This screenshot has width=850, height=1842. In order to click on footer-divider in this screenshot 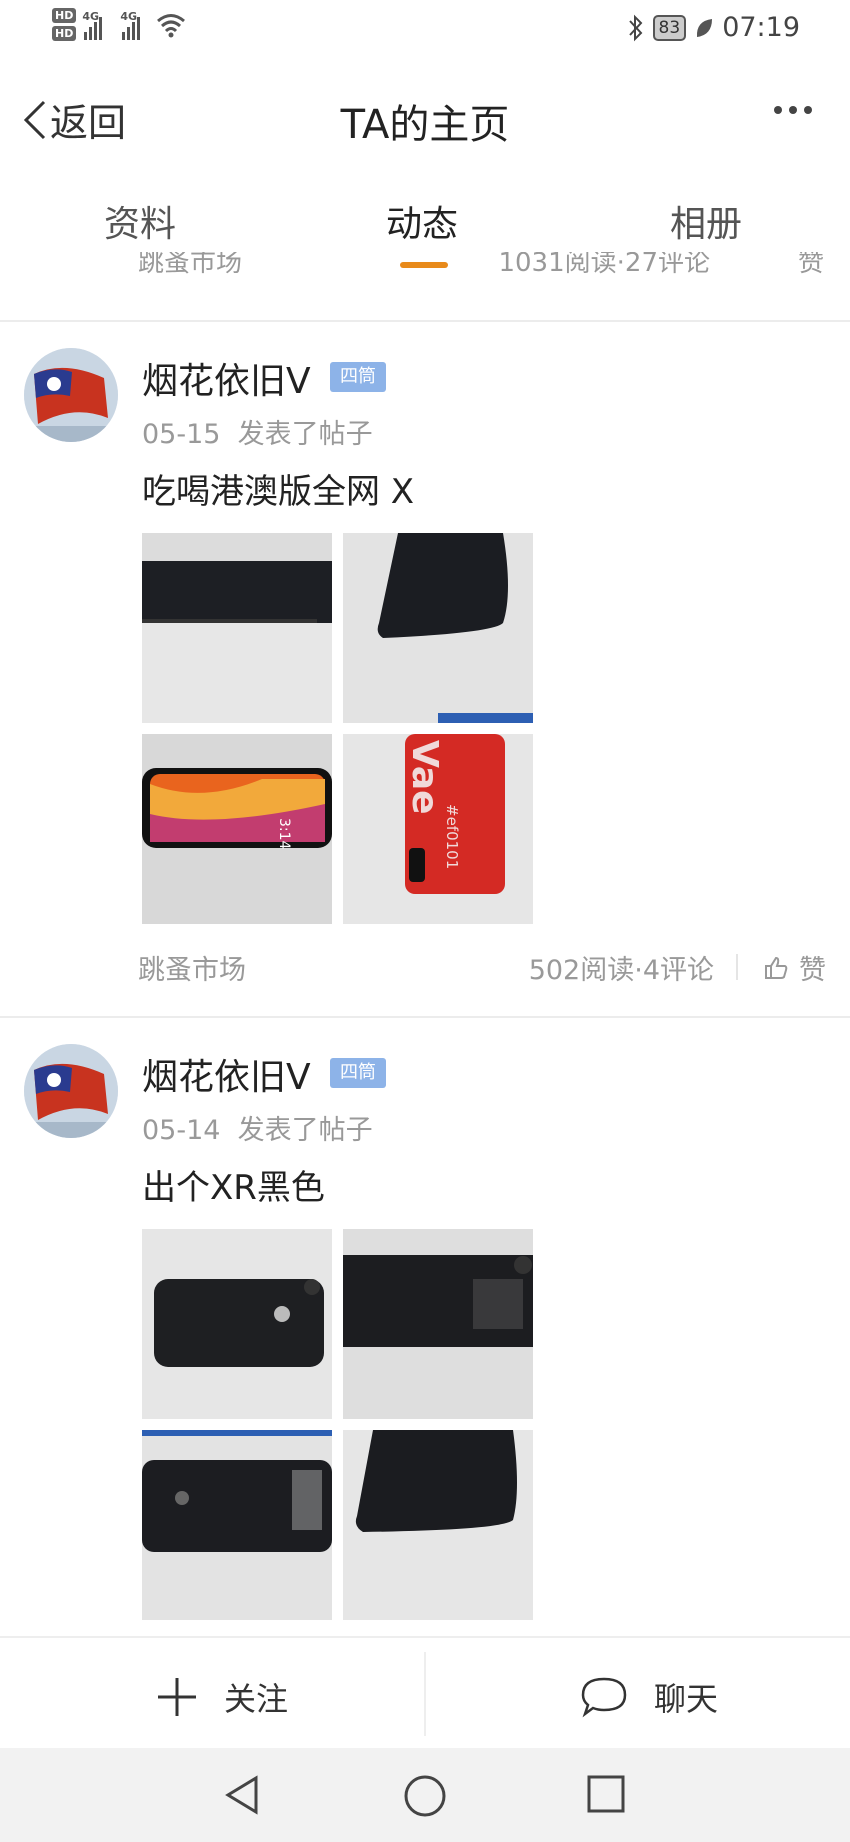, I will do `click(737, 967)`.